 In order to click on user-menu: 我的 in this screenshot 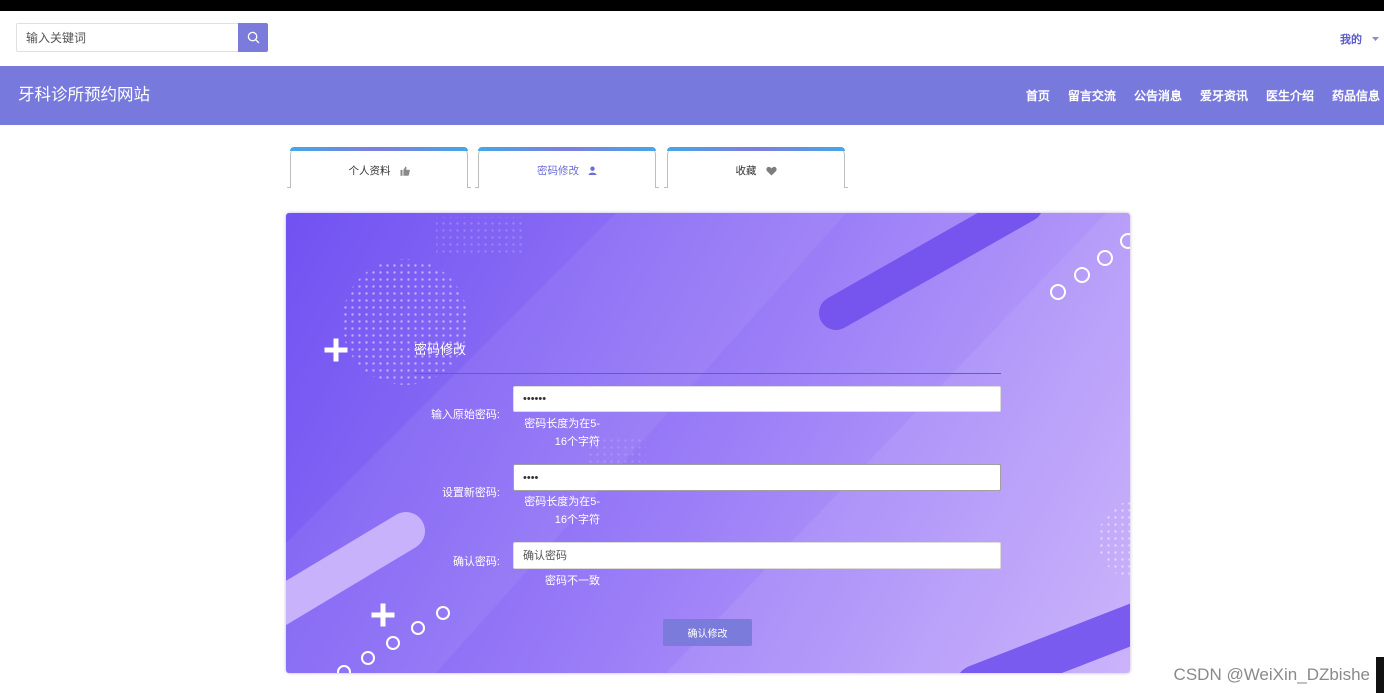, I will do `click(1359, 39)`.